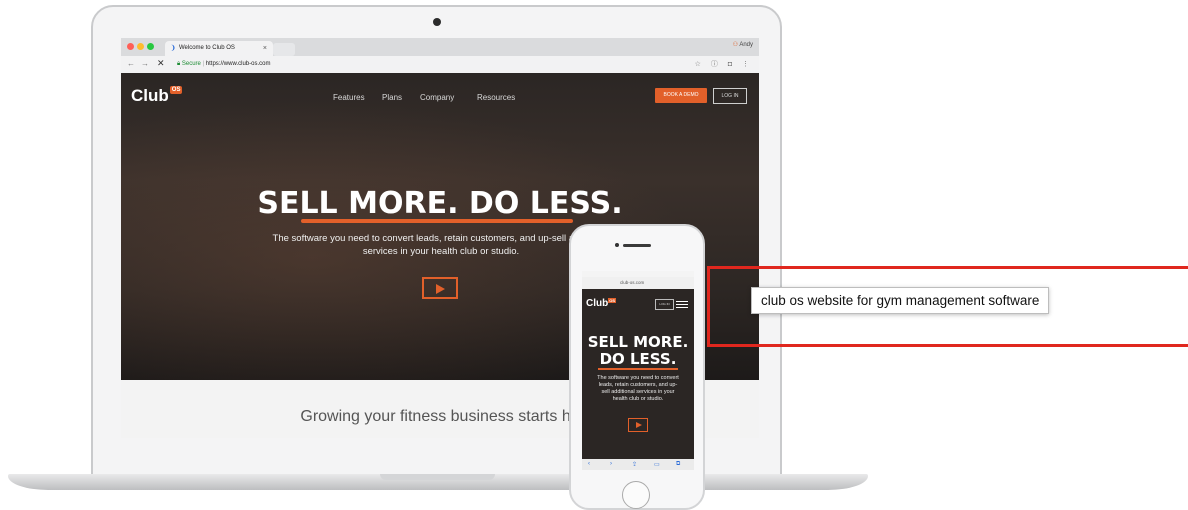  Describe the element at coordinates (145, 63) in the screenshot. I see `forward-arrow-icon: →` at that location.